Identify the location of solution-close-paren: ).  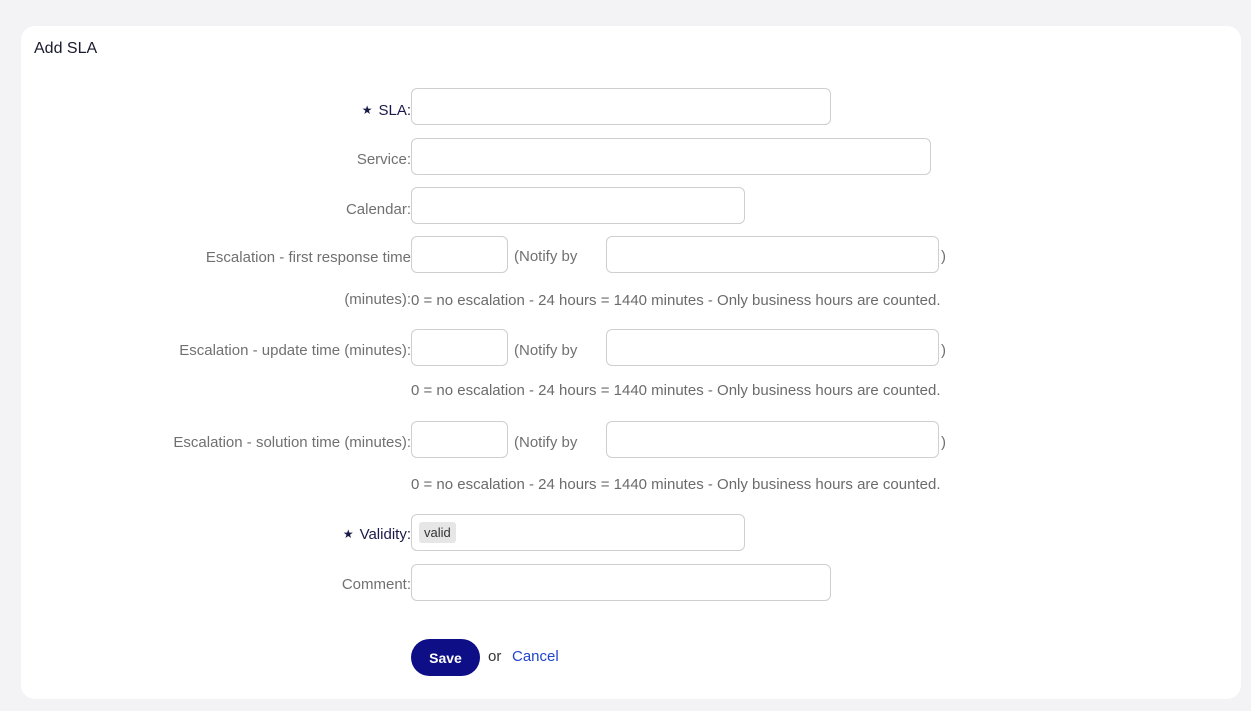
(943, 442).